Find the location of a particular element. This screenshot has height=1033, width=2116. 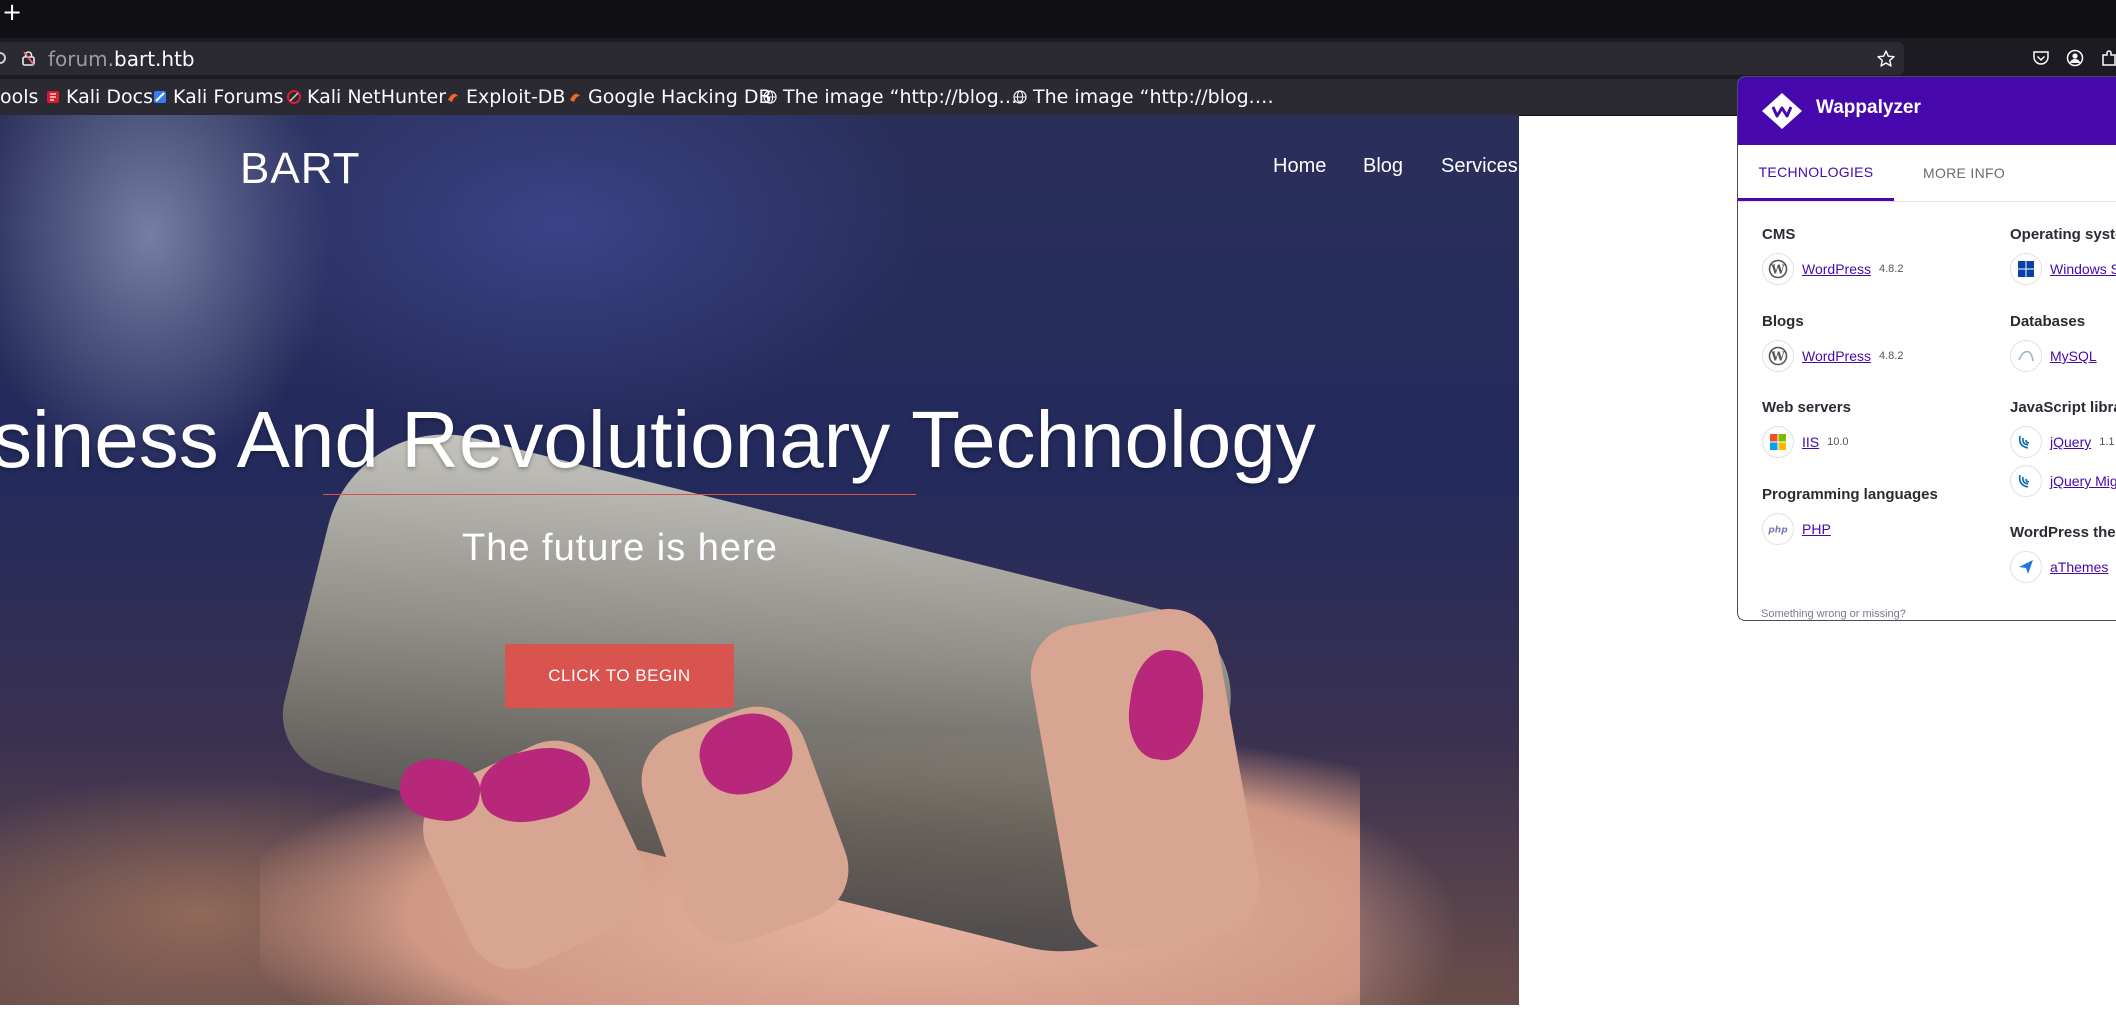

account-icon is located at coordinates (2075, 58).